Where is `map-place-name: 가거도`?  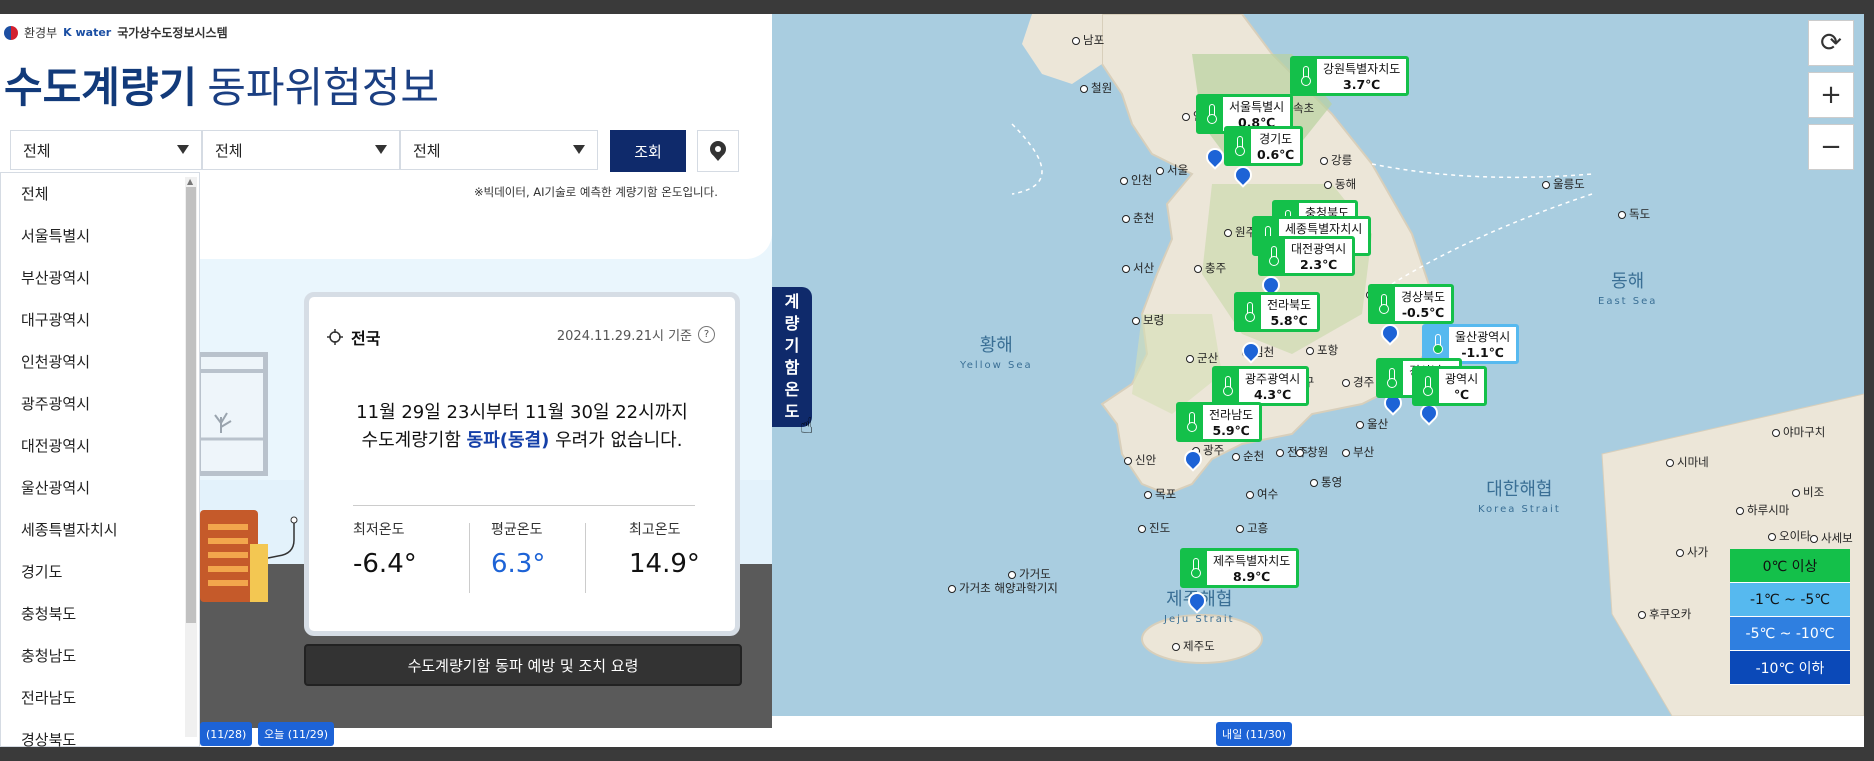 map-place-name: 가거도 is located at coordinates (1035, 574).